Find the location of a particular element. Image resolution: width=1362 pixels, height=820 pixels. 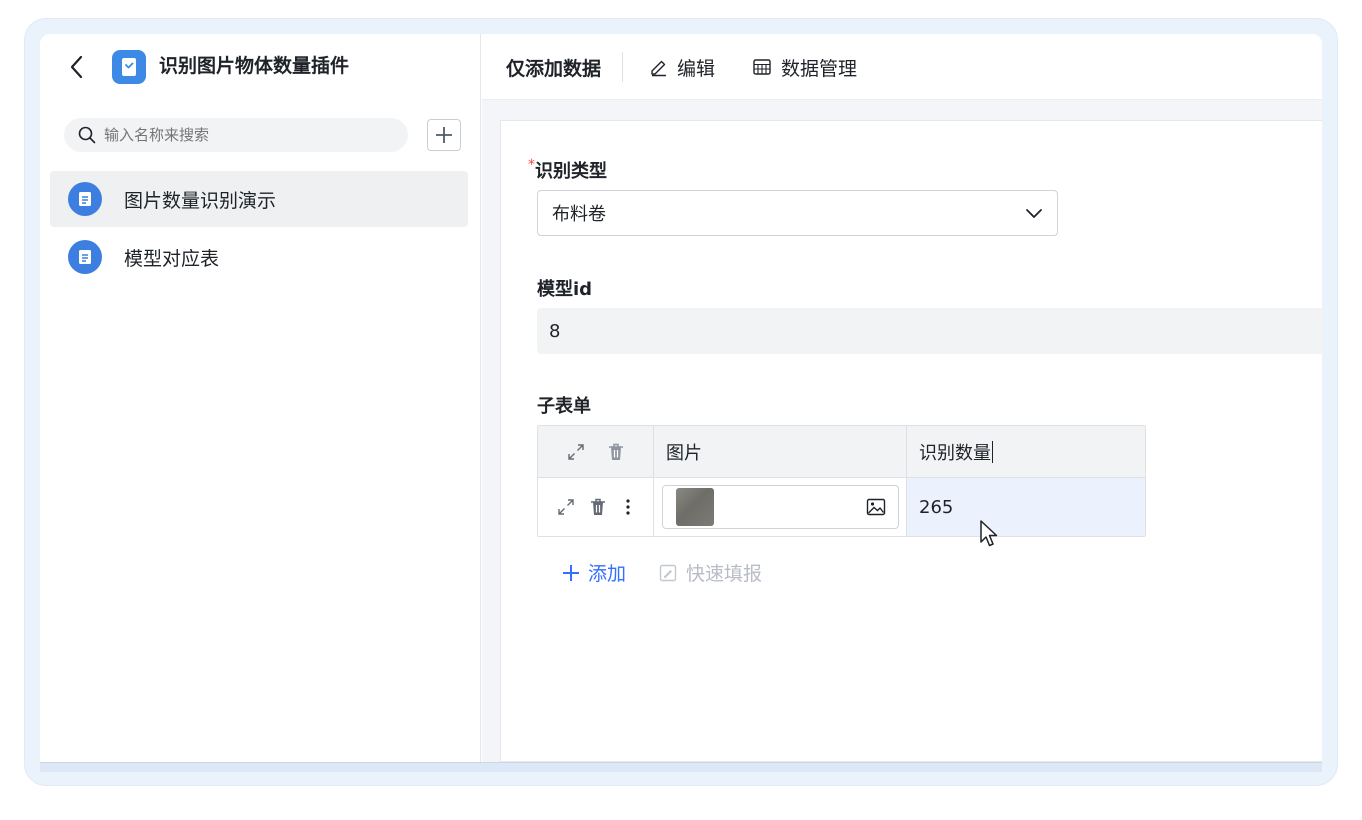

add-row-label: 添加 is located at coordinates (607, 574).